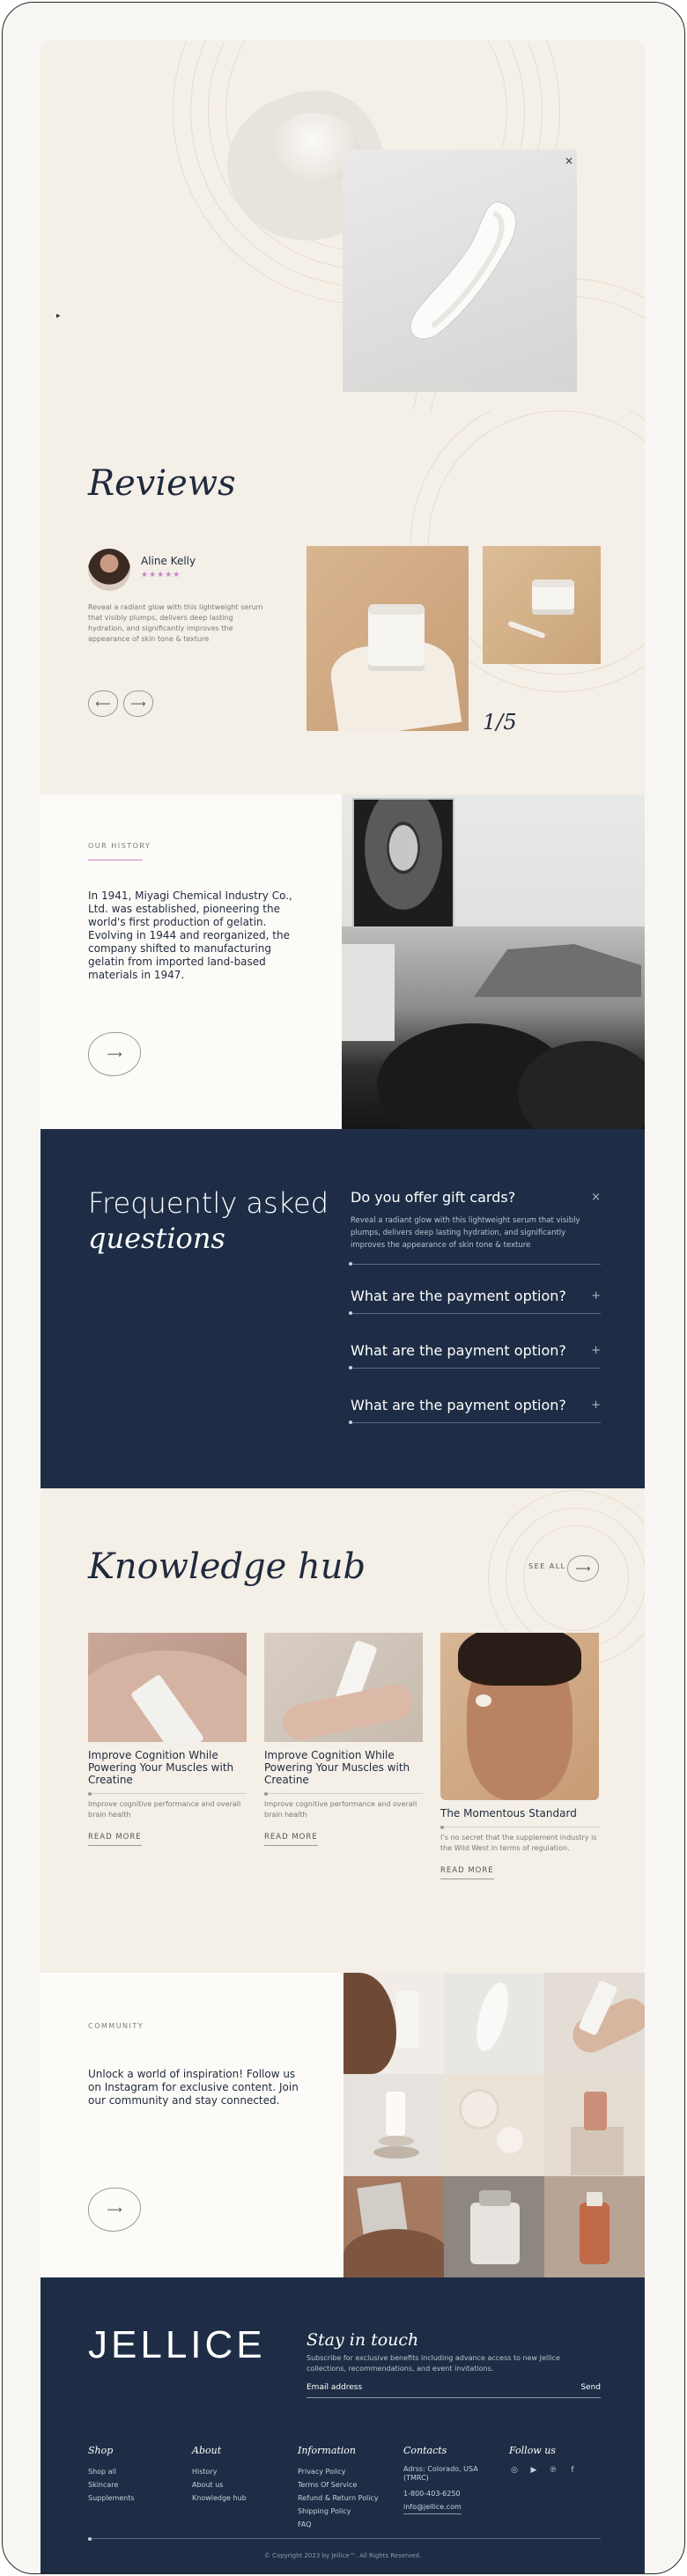  I want to click on footer-link: Terms Of Service, so click(338, 2484).